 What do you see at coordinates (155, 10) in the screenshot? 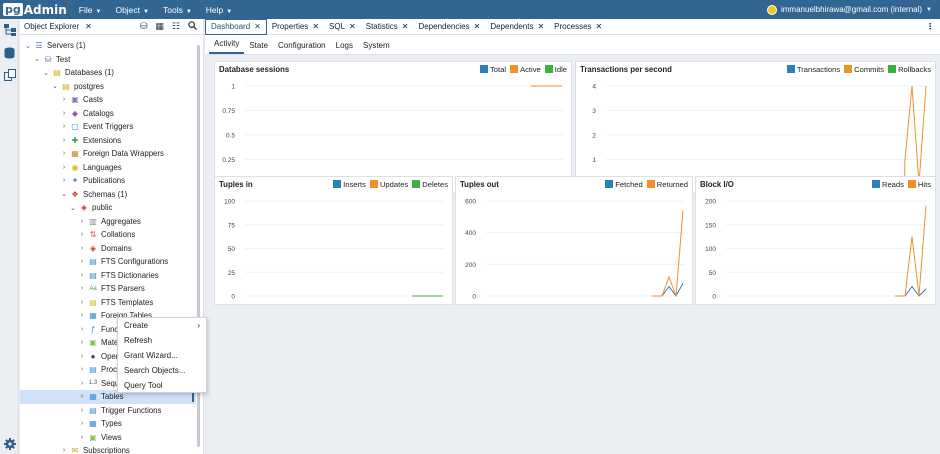
I see `main-menu: File ▼ Object ▼ Tools ▼ Help ▼` at bounding box center [155, 10].